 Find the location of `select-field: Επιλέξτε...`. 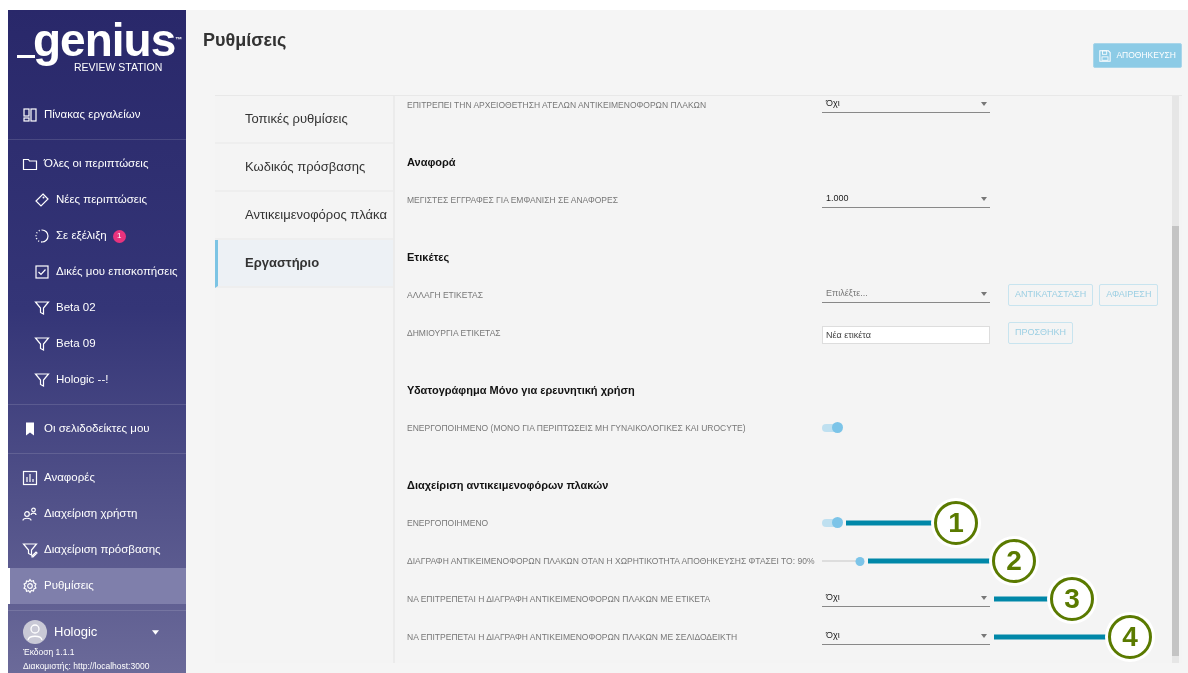

select-field: Επιλέξτε... is located at coordinates (906, 295).